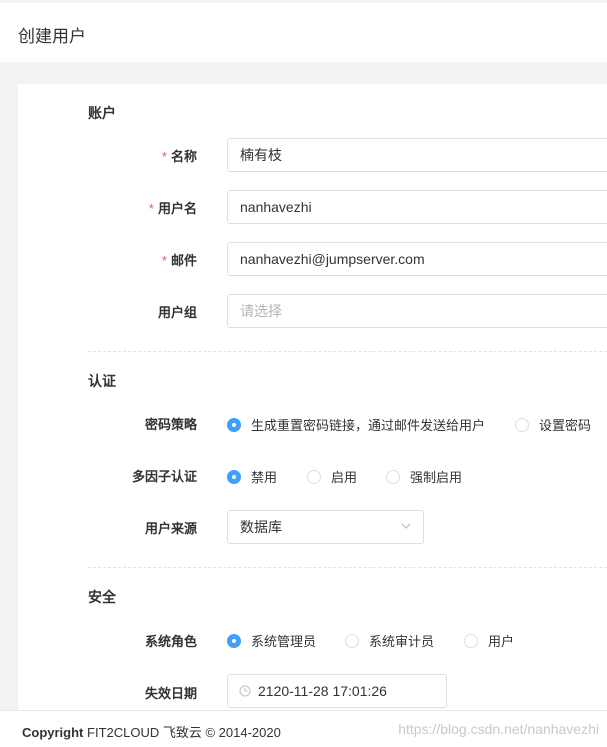 The height and width of the screenshot is (747, 607). I want to click on expire-date-value: 2120-11-28 17:01:26, so click(322, 691).